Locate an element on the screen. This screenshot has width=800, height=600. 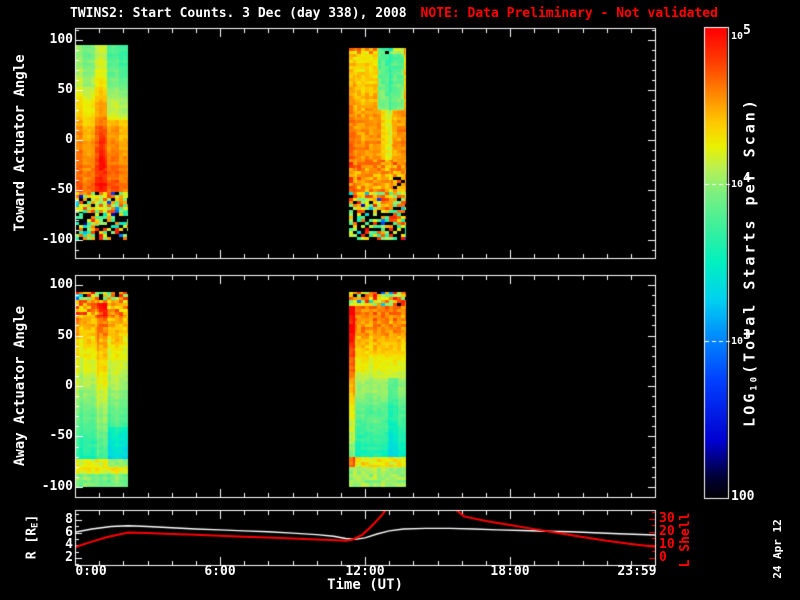
time-tick-label: 12:00 is located at coordinates (365, 571).